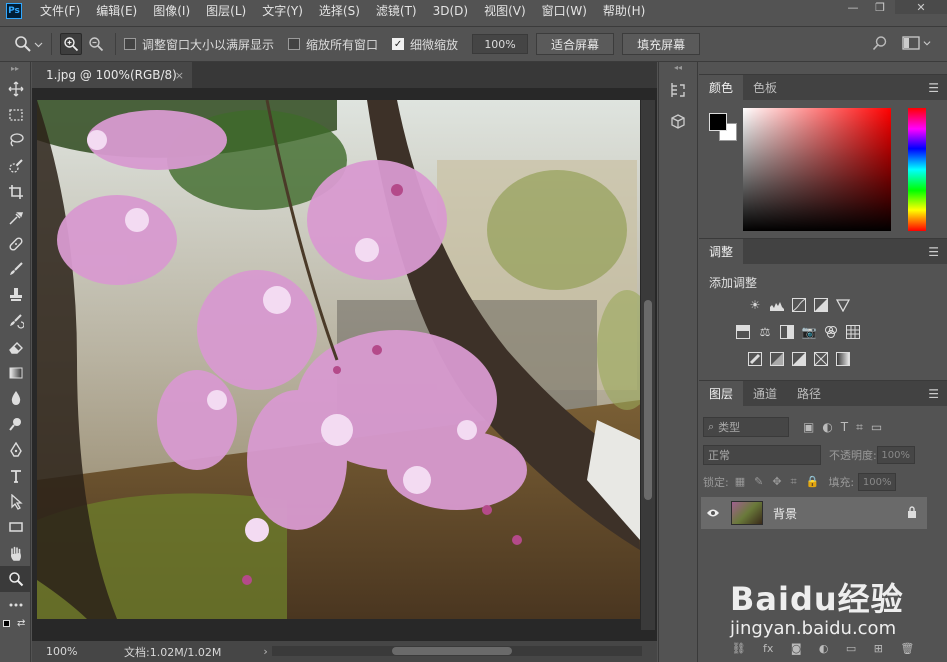  I want to click on rectangle-tool, so click(15, 528).